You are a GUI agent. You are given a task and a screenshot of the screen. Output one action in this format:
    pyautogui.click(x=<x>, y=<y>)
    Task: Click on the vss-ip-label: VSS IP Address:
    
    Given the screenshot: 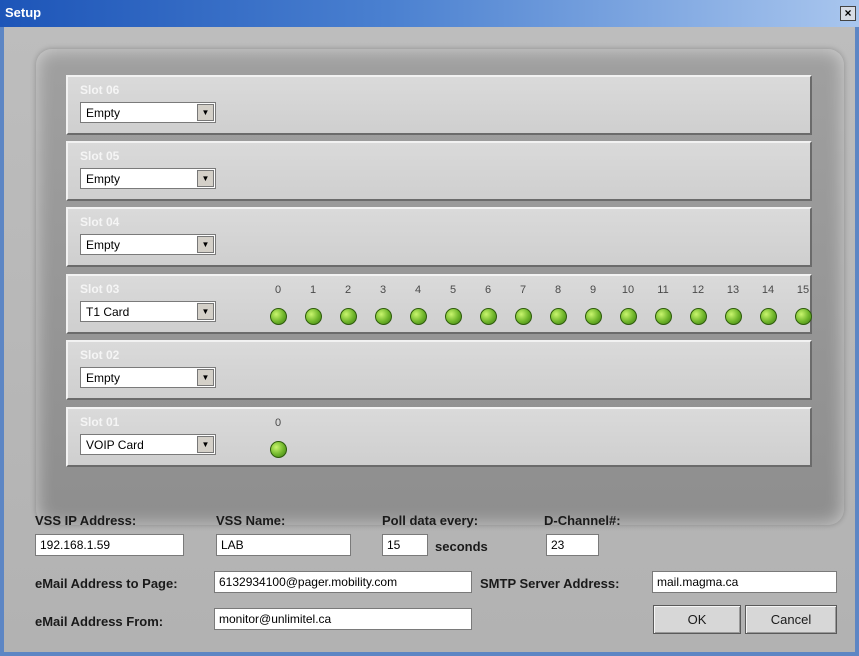 What is the action you would take?
    pyautogui.click(x=86, y=520)
    